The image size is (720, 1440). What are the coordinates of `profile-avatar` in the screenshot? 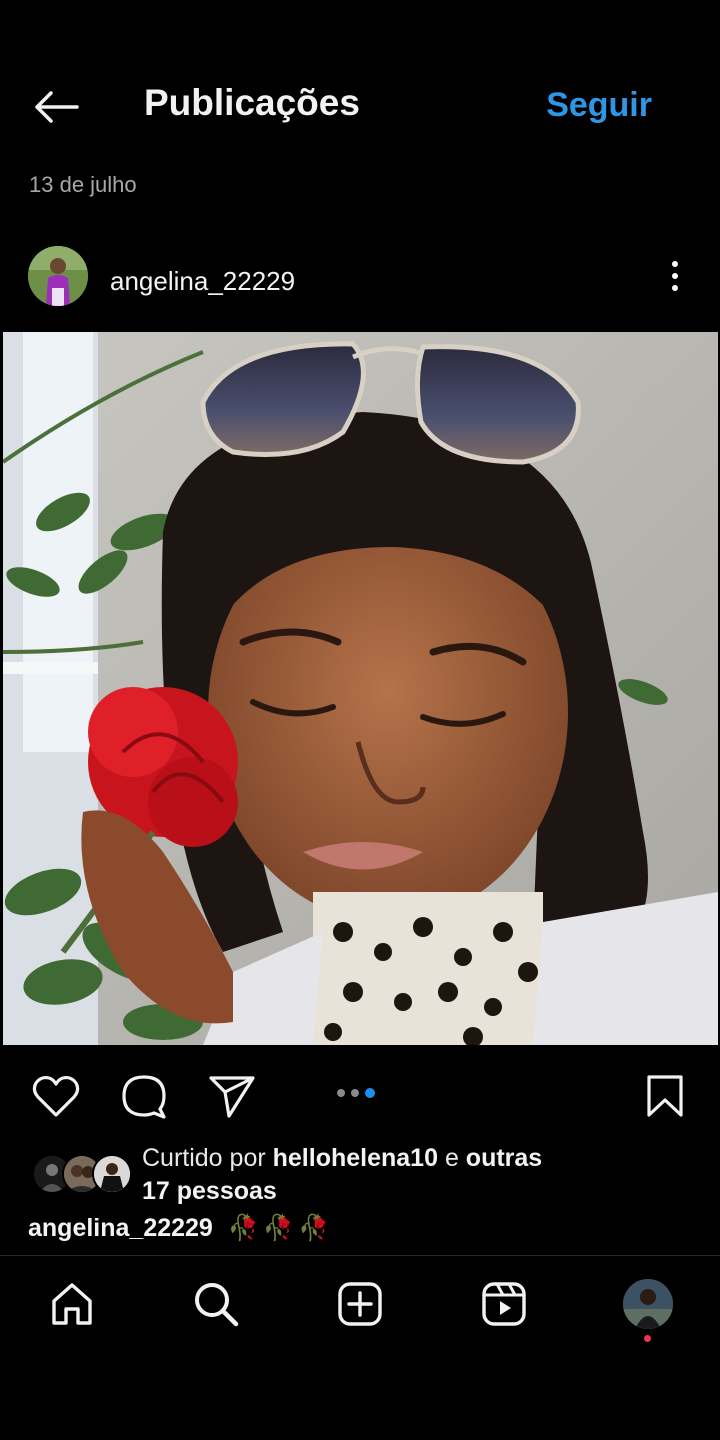 It's located at (648, 1304).